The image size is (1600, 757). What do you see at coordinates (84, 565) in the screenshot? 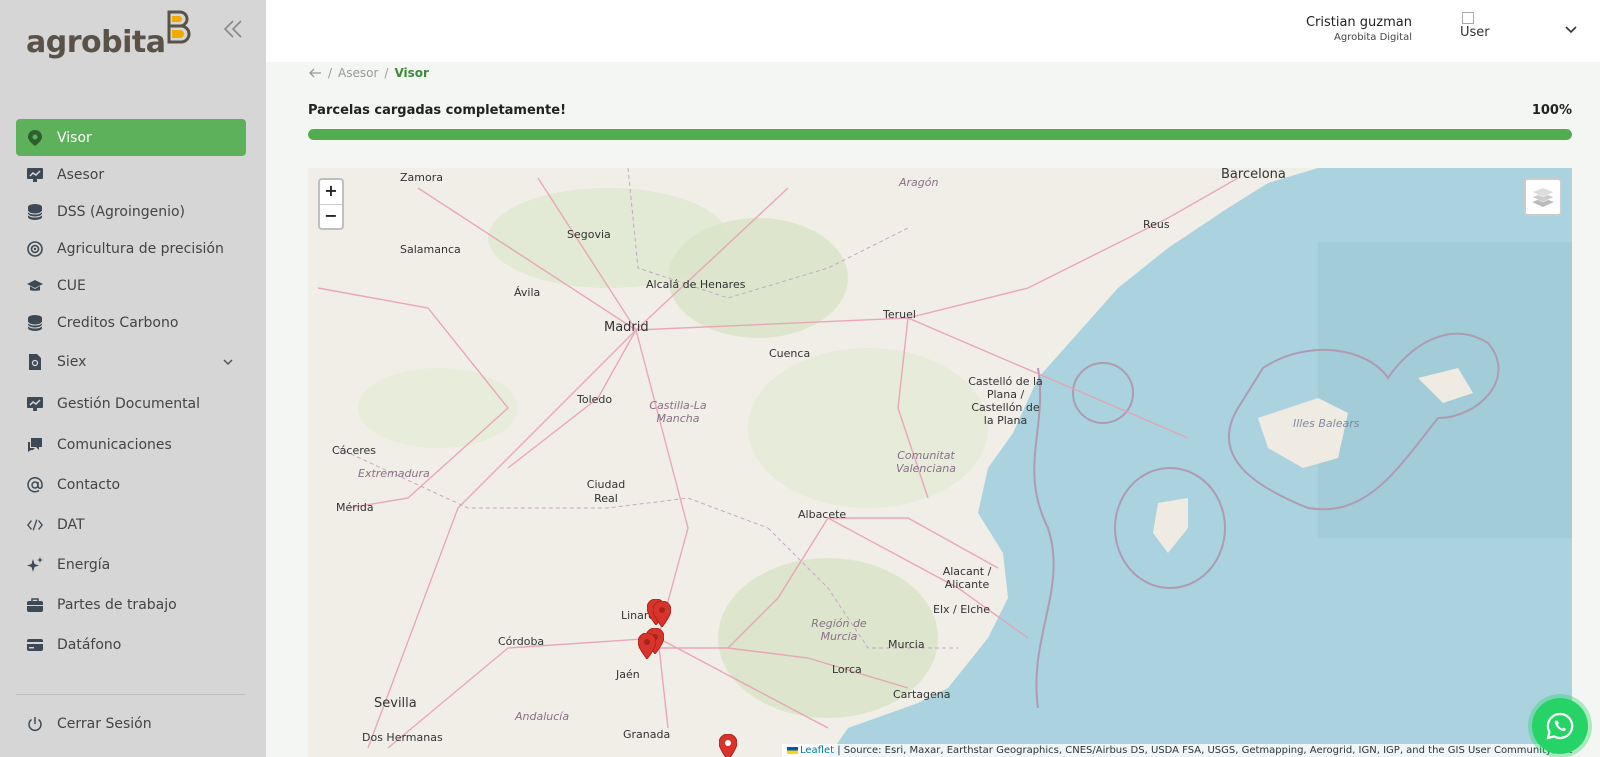
I see `sidebar-item-label: Energía` at bounding box center [84, 565].